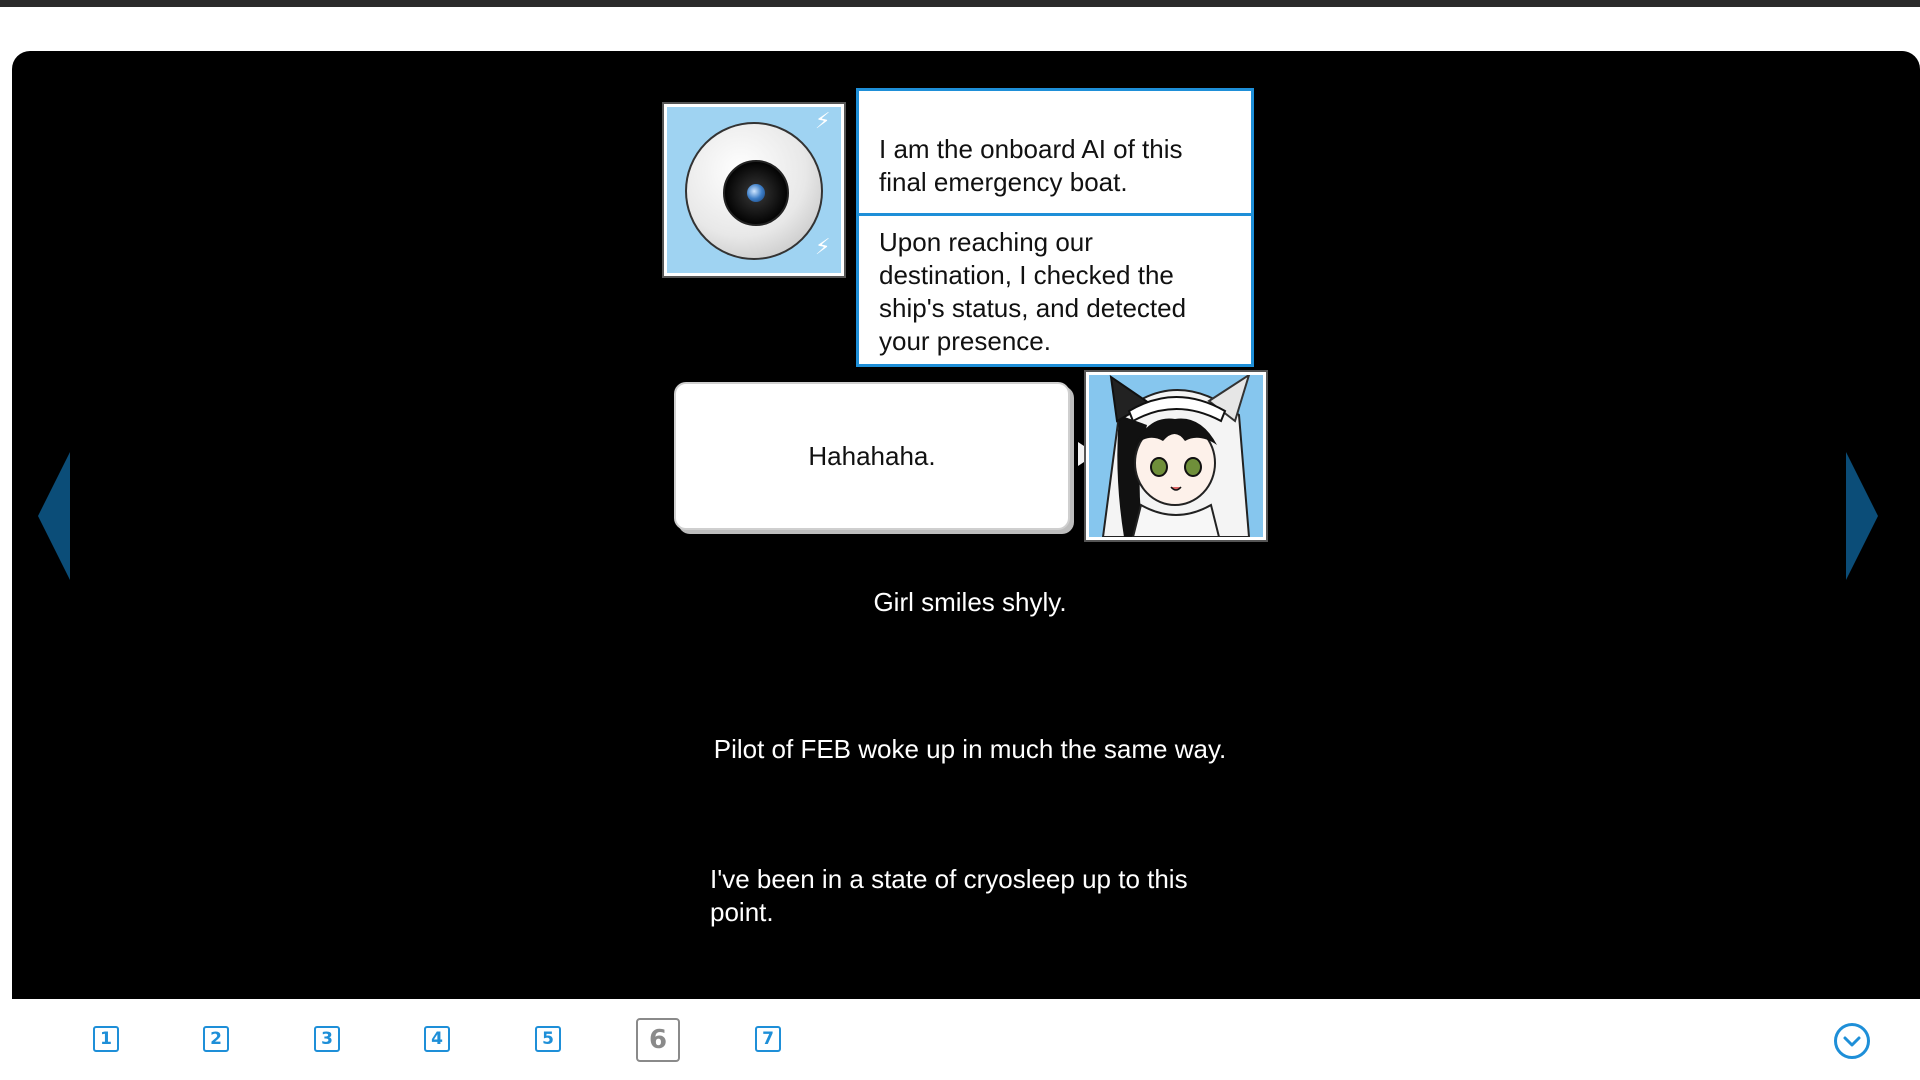 The height and width of the screenshot is (1080, 1920). I want to click on page-button-6-current: 6, so click(658, 1040).